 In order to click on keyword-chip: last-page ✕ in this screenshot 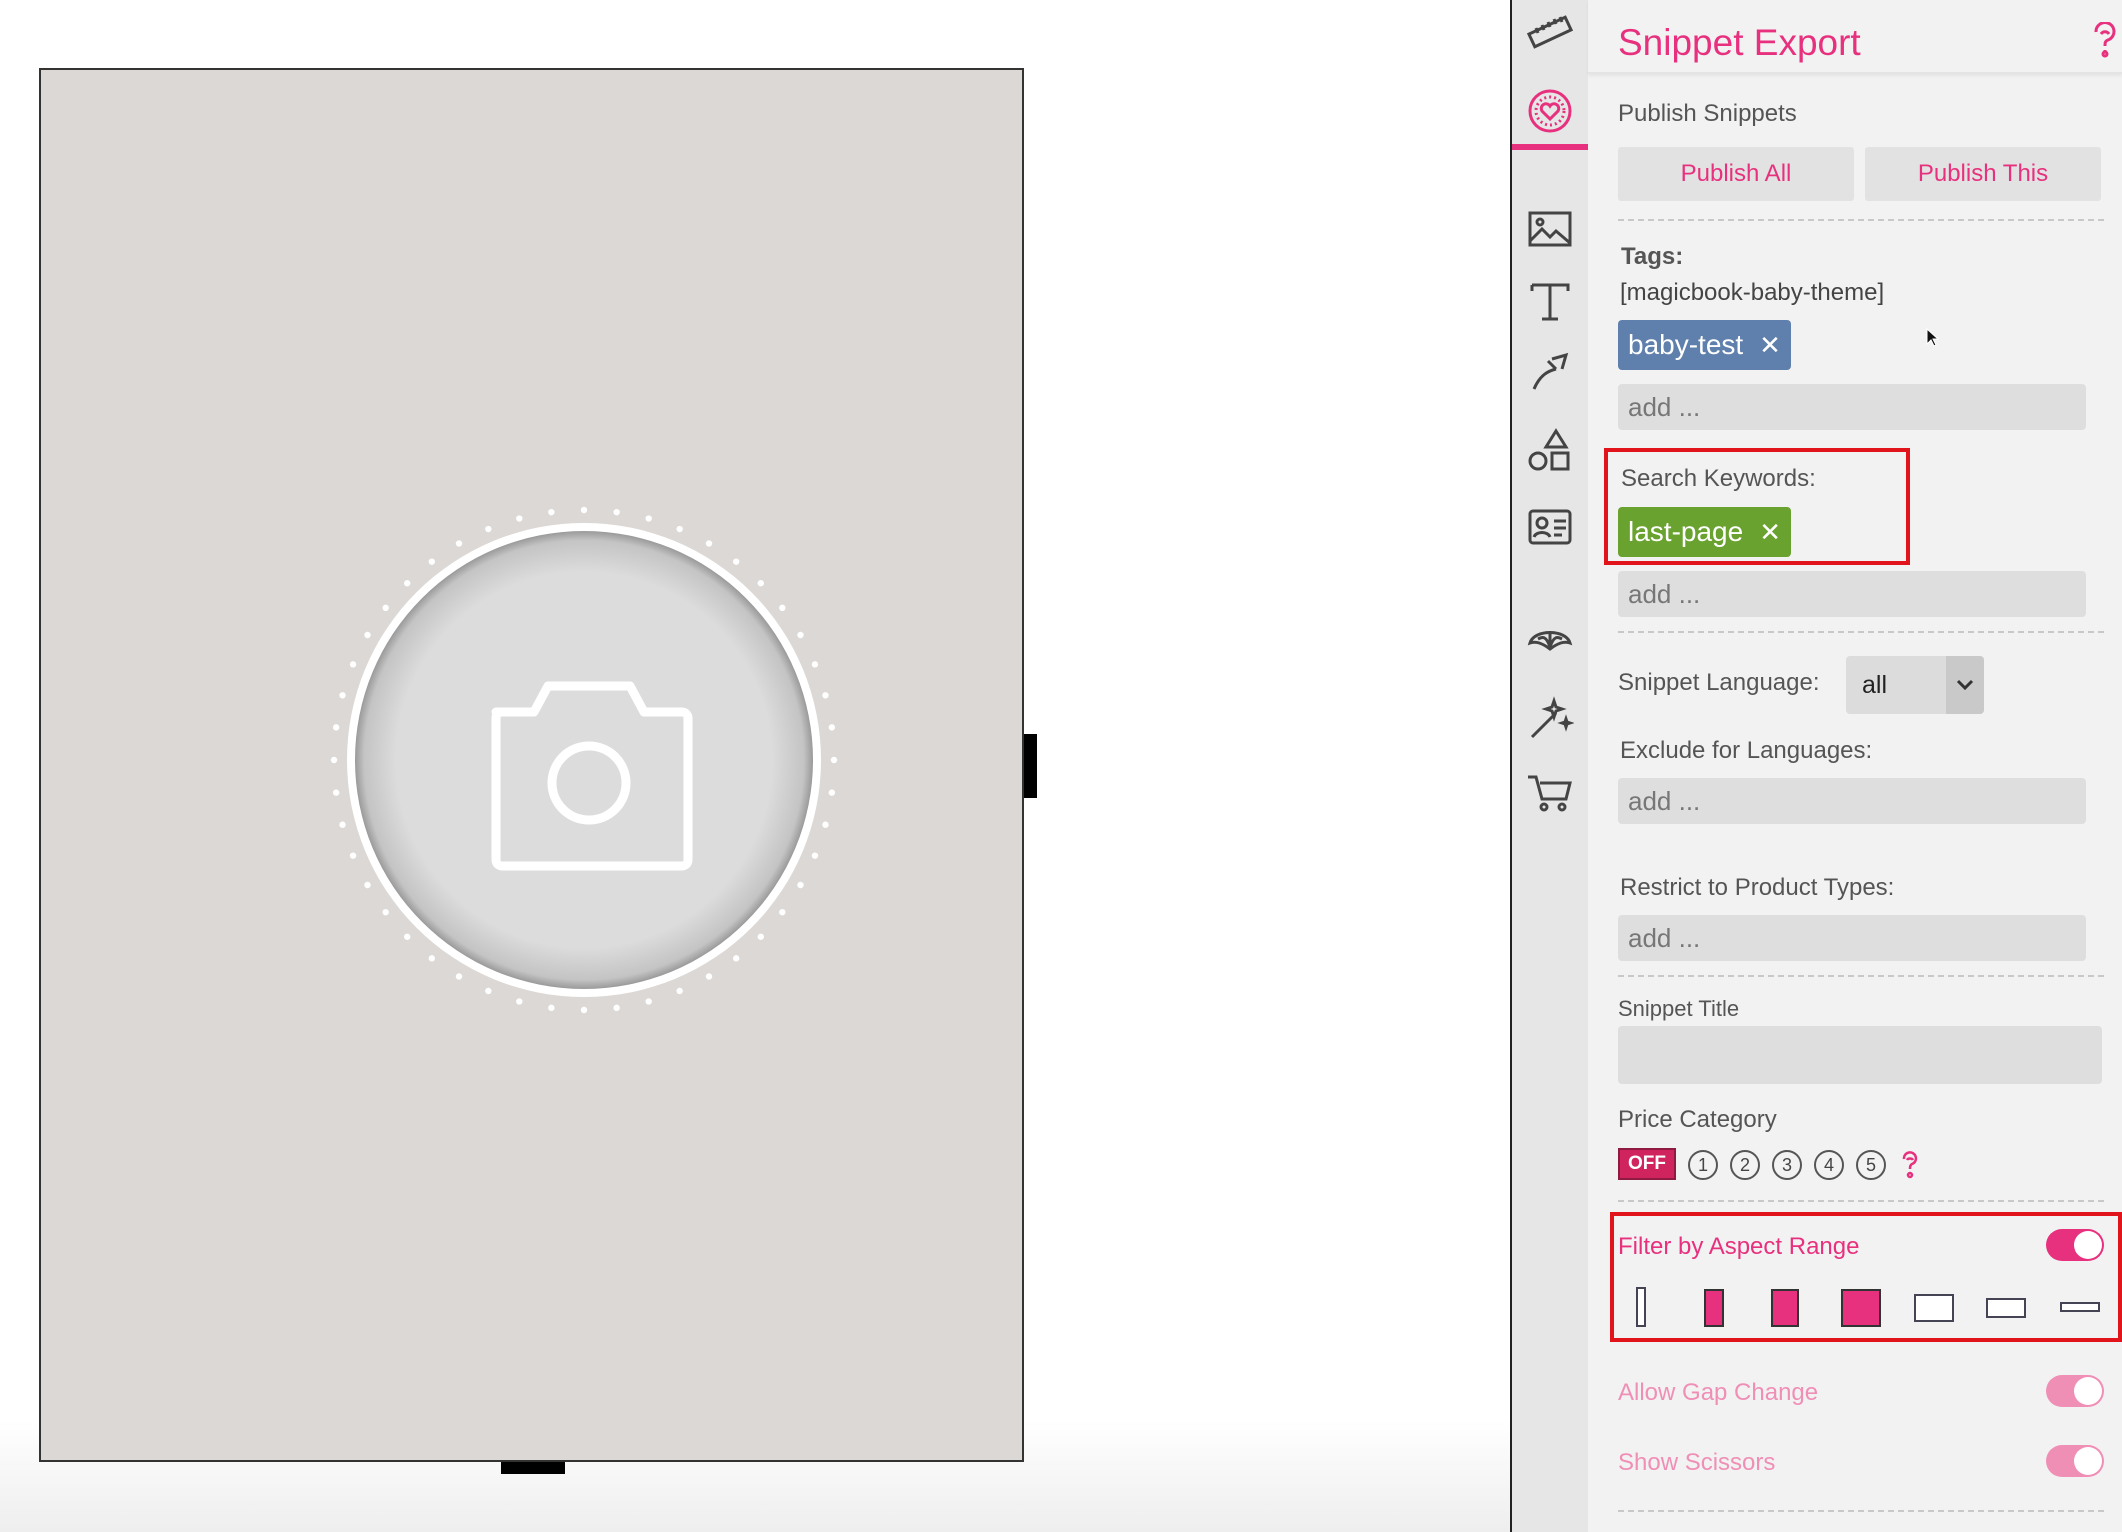, I will do `click(1704, 532)`.